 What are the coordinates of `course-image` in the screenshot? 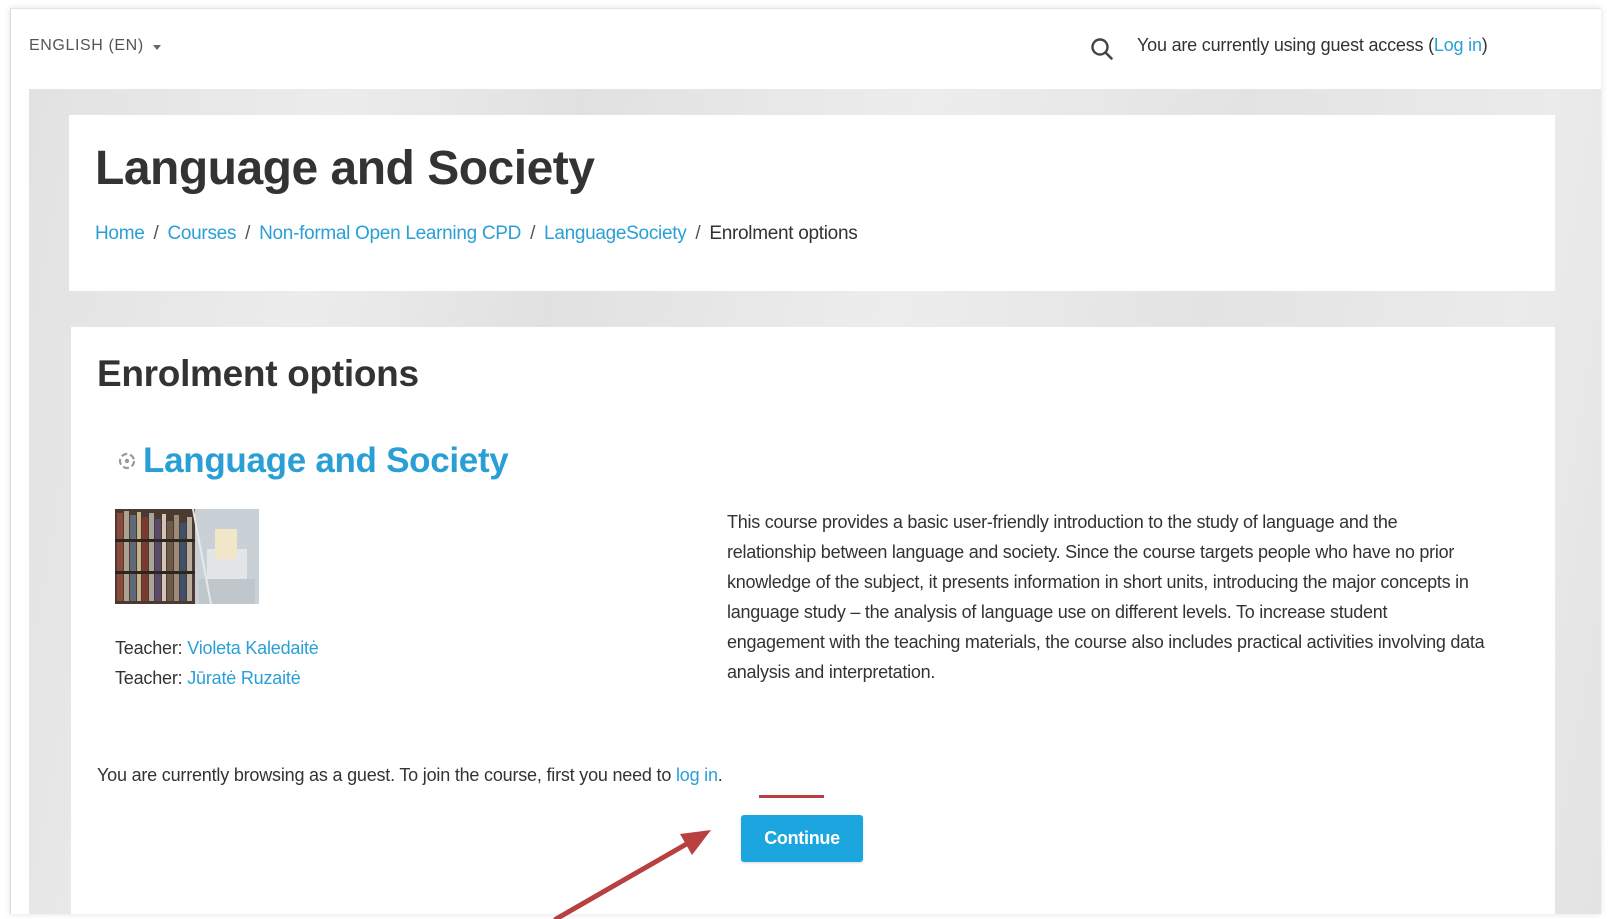 It's located at (187, 556).